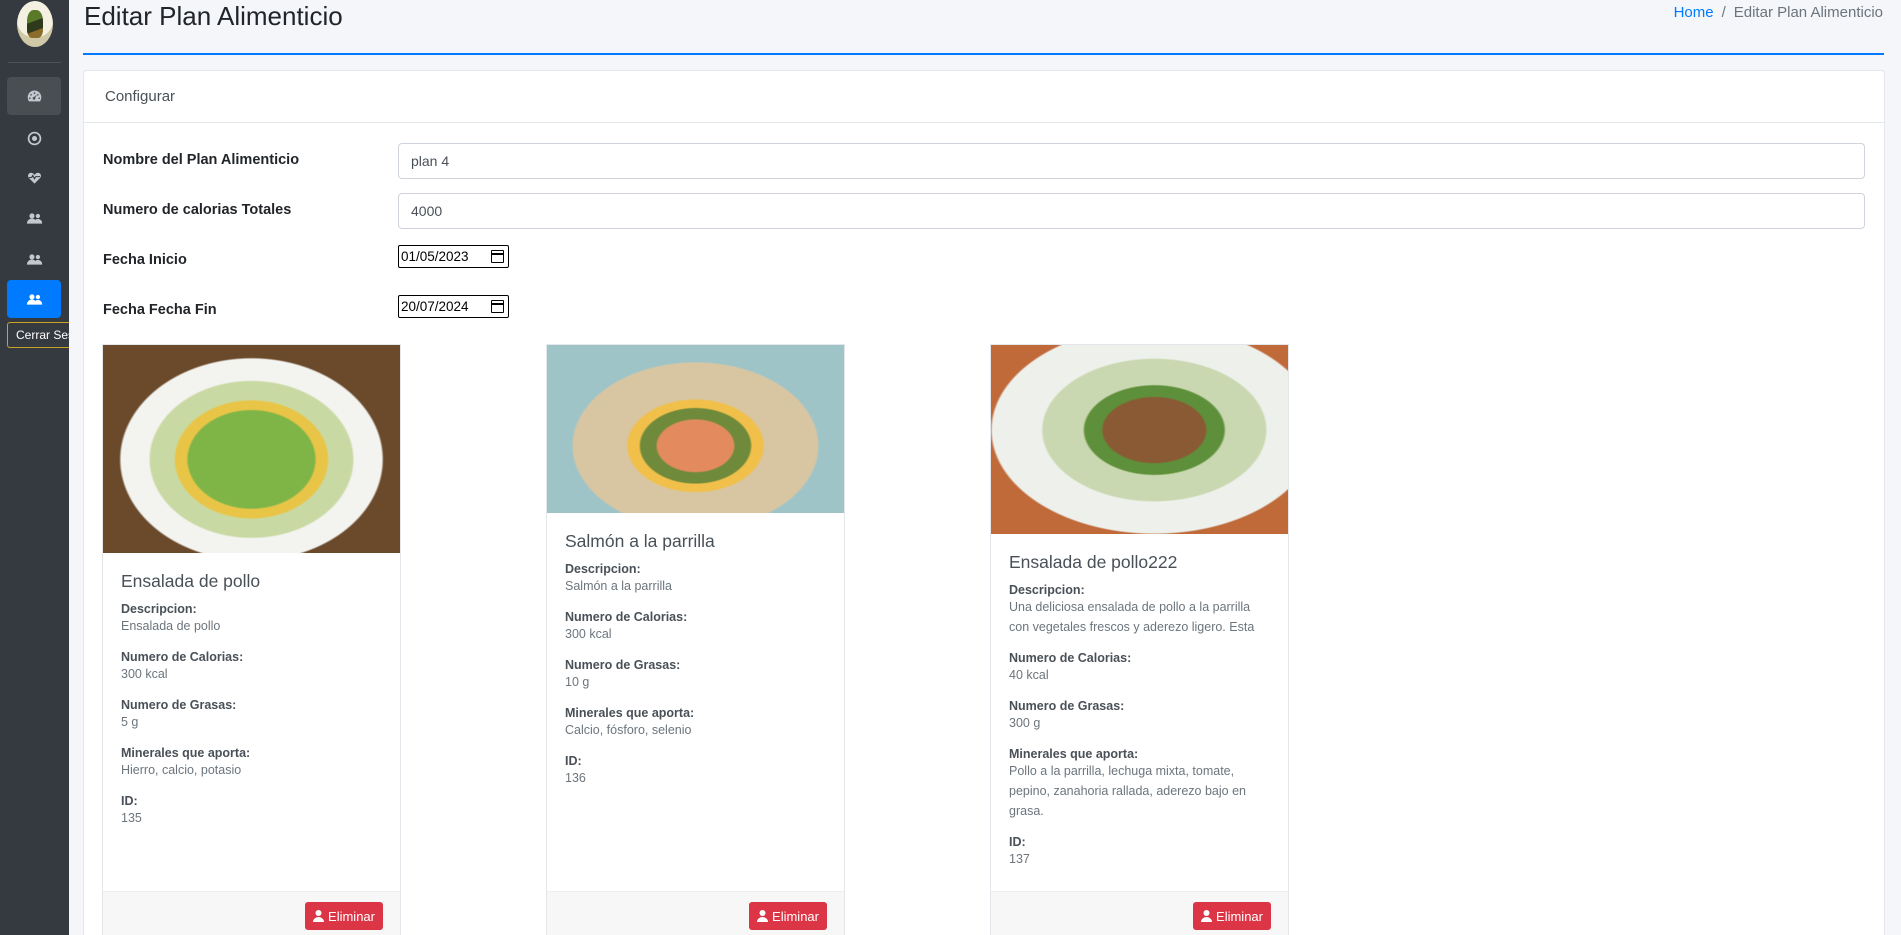 Image resolution: width=1901 pixels, height=935 pixels. Describe the element at coordinates (171, 626) in the screenshot. I see `description-value: Ensalada de pollo` at that location.